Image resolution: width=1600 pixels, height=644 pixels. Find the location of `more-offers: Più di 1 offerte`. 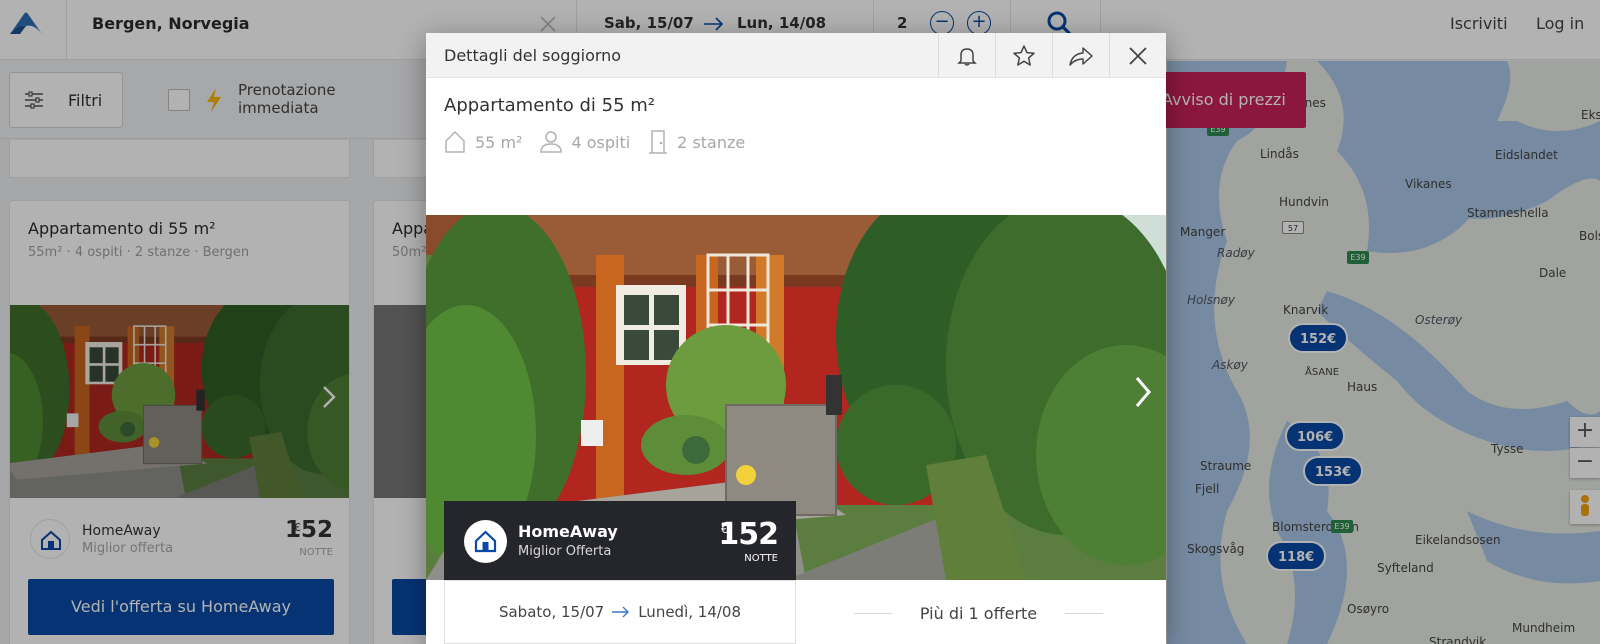

more-offers: Più di 1 offerte is located at coordinates (978, 613).